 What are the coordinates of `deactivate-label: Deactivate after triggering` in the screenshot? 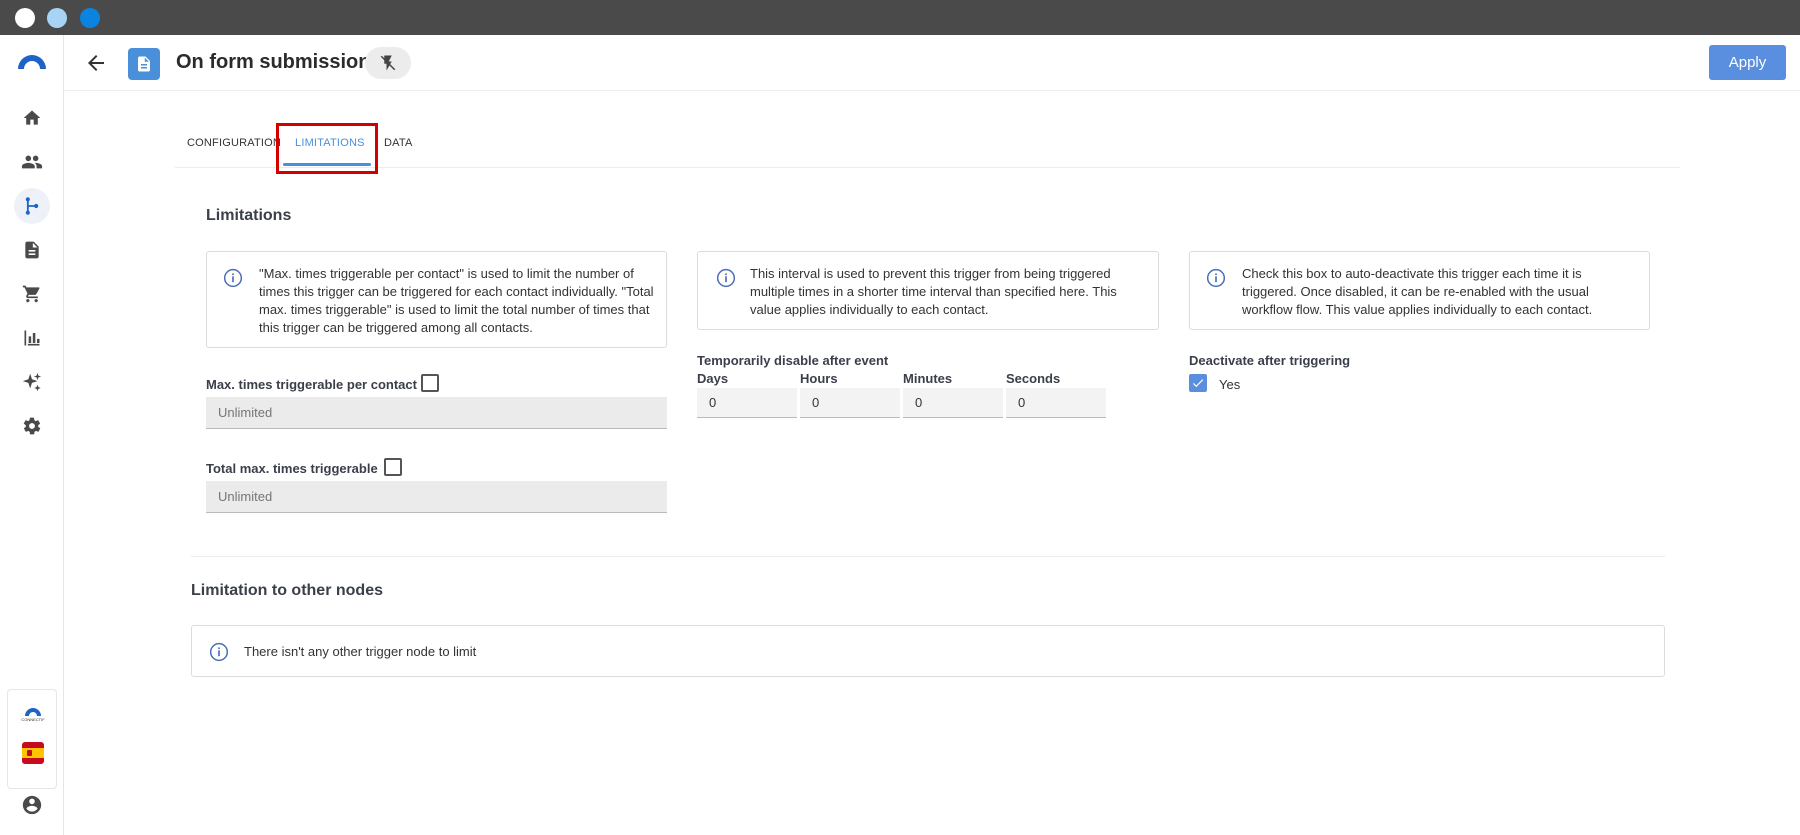 It's located at (1270, 360).